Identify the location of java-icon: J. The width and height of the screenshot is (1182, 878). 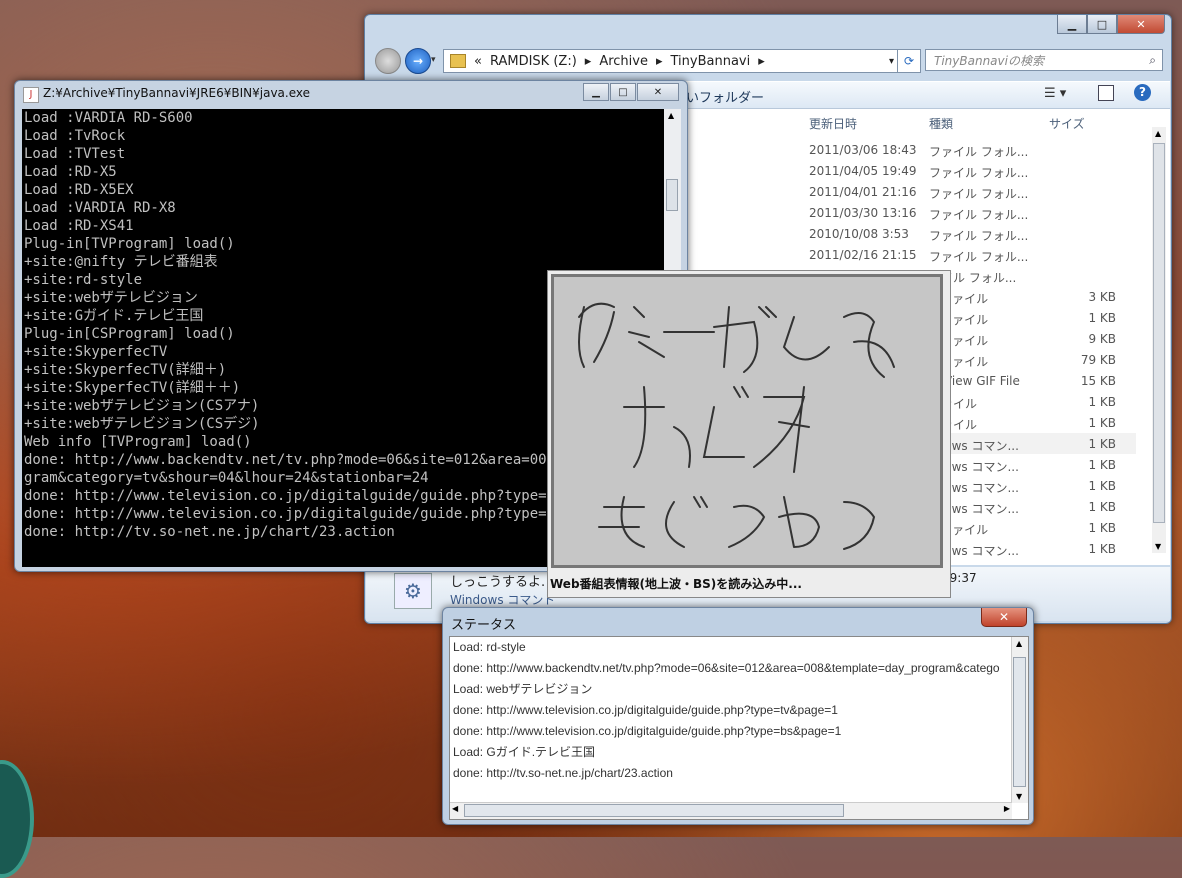
(31, 95).